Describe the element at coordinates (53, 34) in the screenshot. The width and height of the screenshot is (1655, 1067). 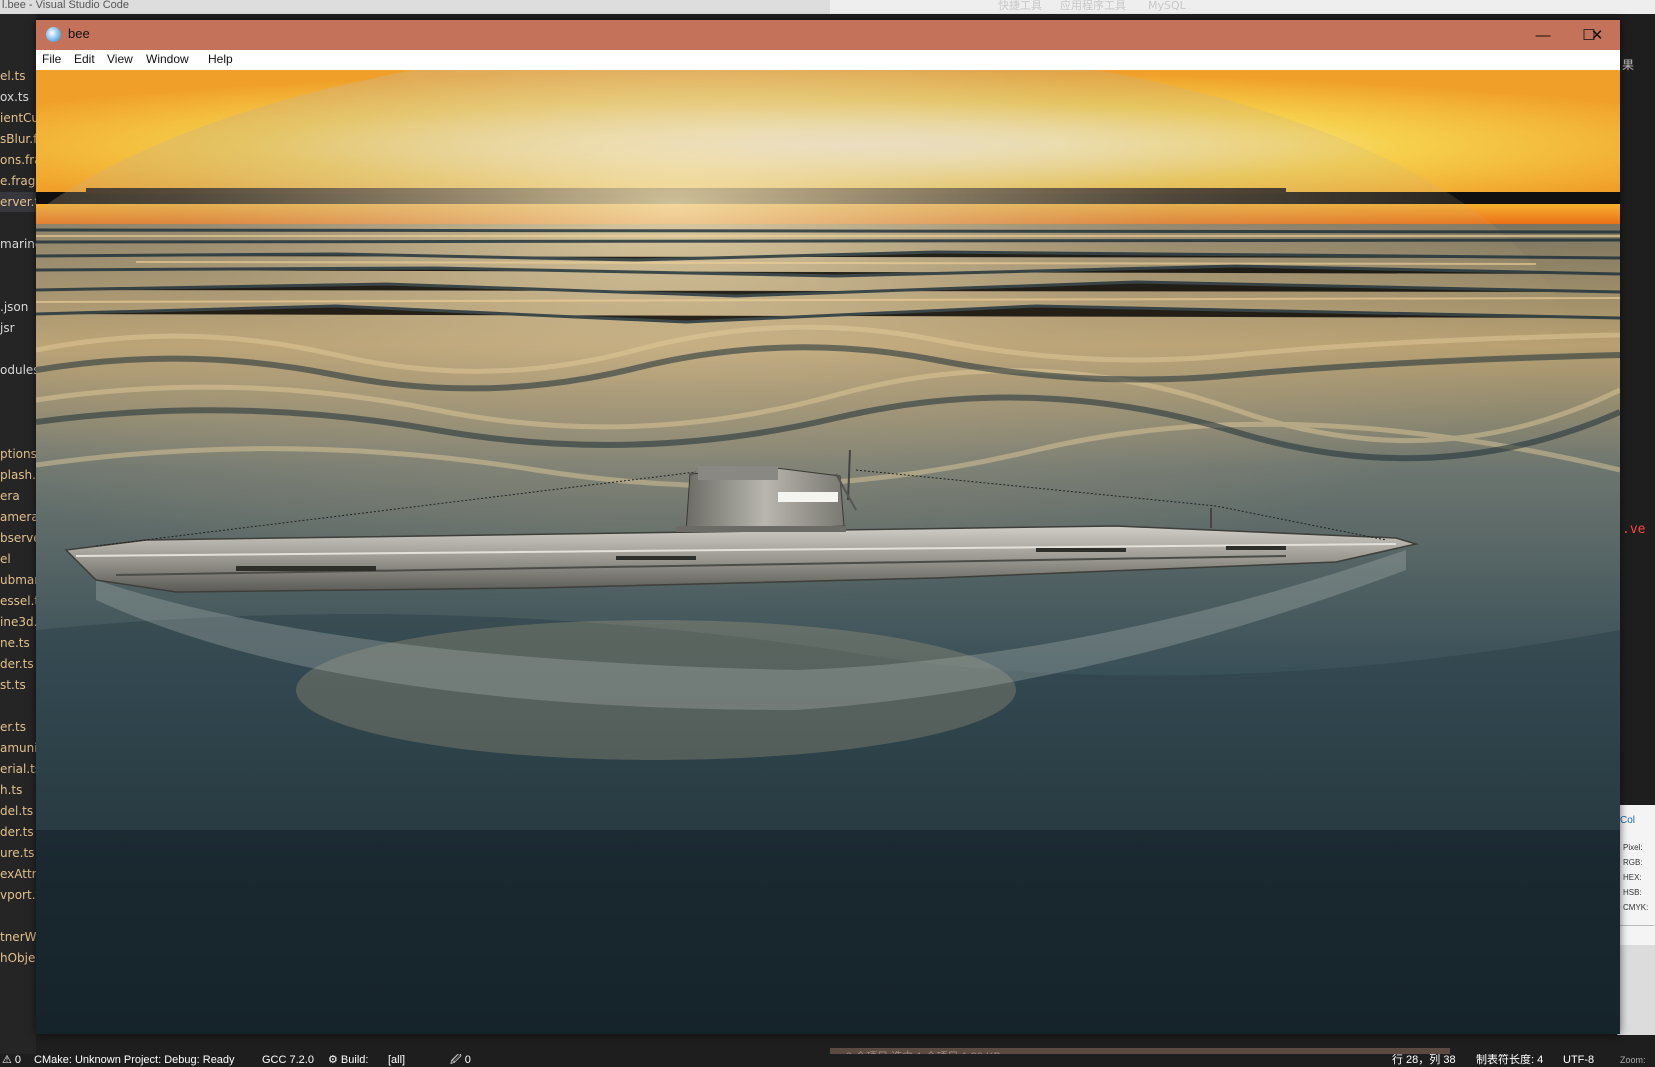
I see `app-logo-icon` at that location.